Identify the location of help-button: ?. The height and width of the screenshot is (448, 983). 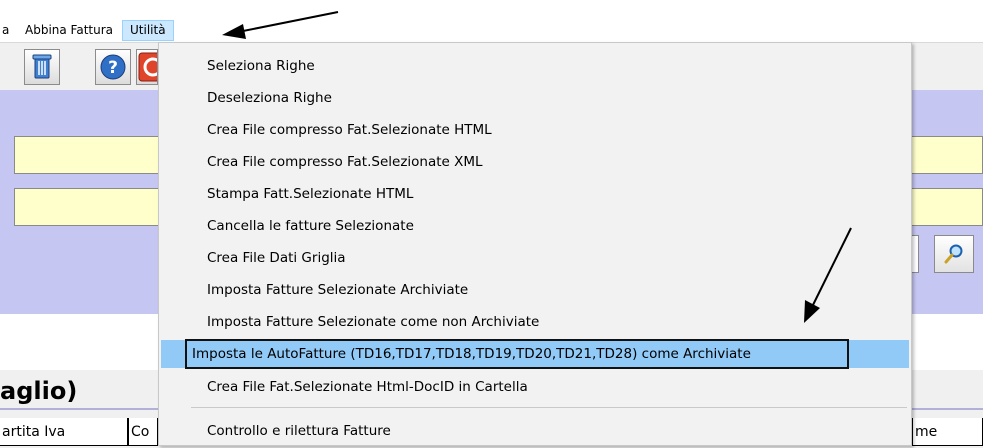
(113, 67).